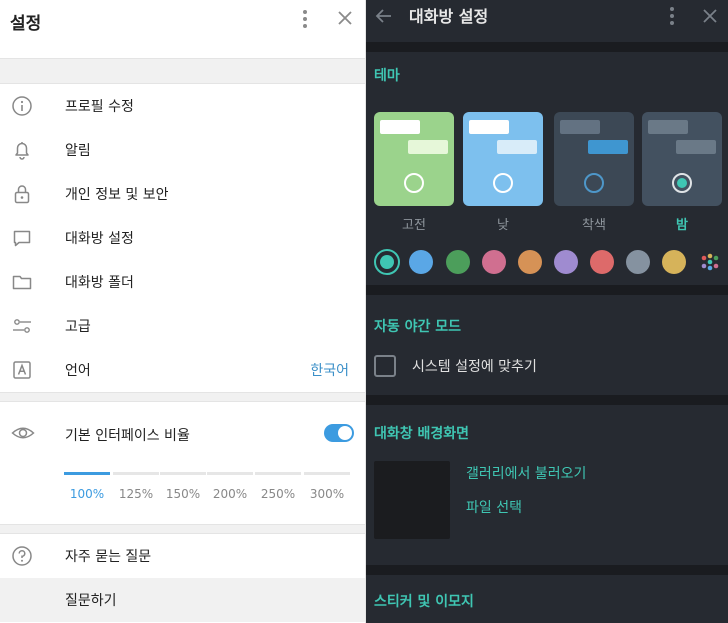 The height and width of the screenshot is (623, 728). Describe the element at coordinates (710, 262) in the screenshot. I see `custom-color-icon` at that location.